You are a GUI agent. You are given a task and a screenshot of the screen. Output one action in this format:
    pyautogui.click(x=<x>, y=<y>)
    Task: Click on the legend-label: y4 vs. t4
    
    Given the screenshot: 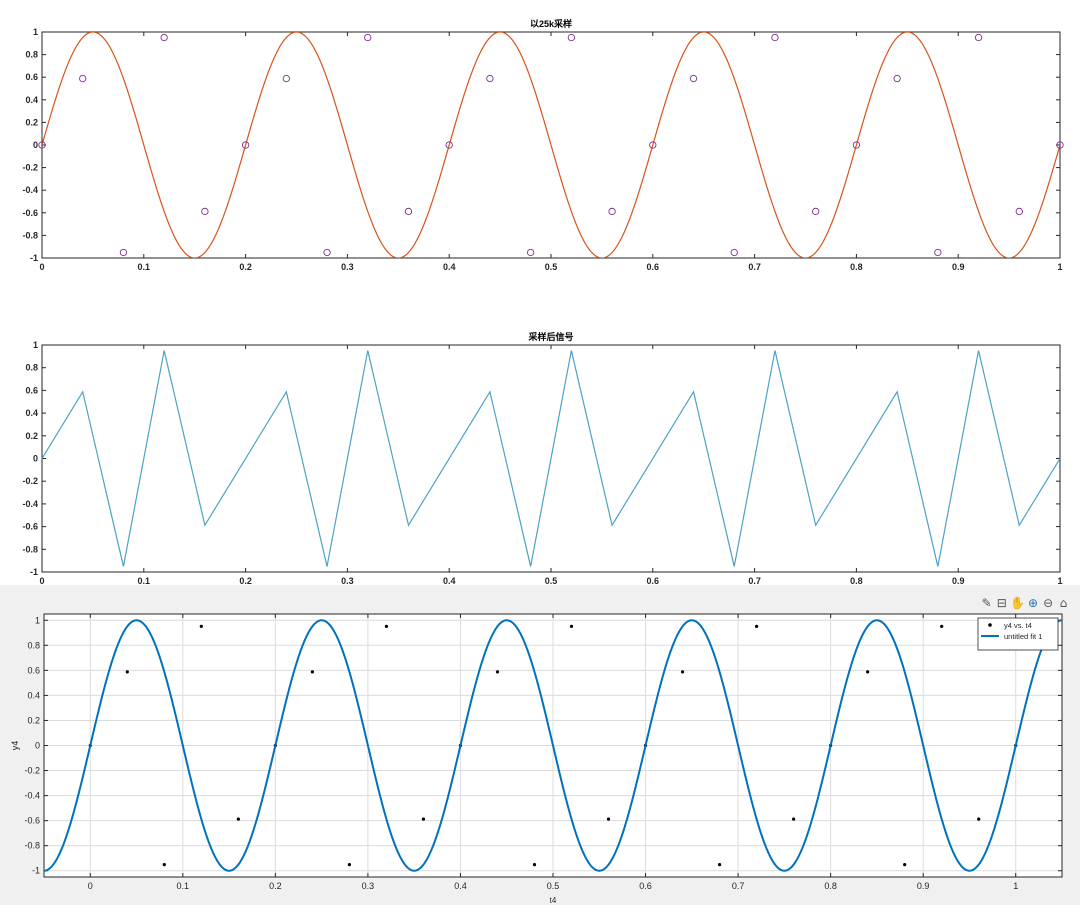 What is the action you would take?
    pyautogui.click(x=1018, y=625)
    